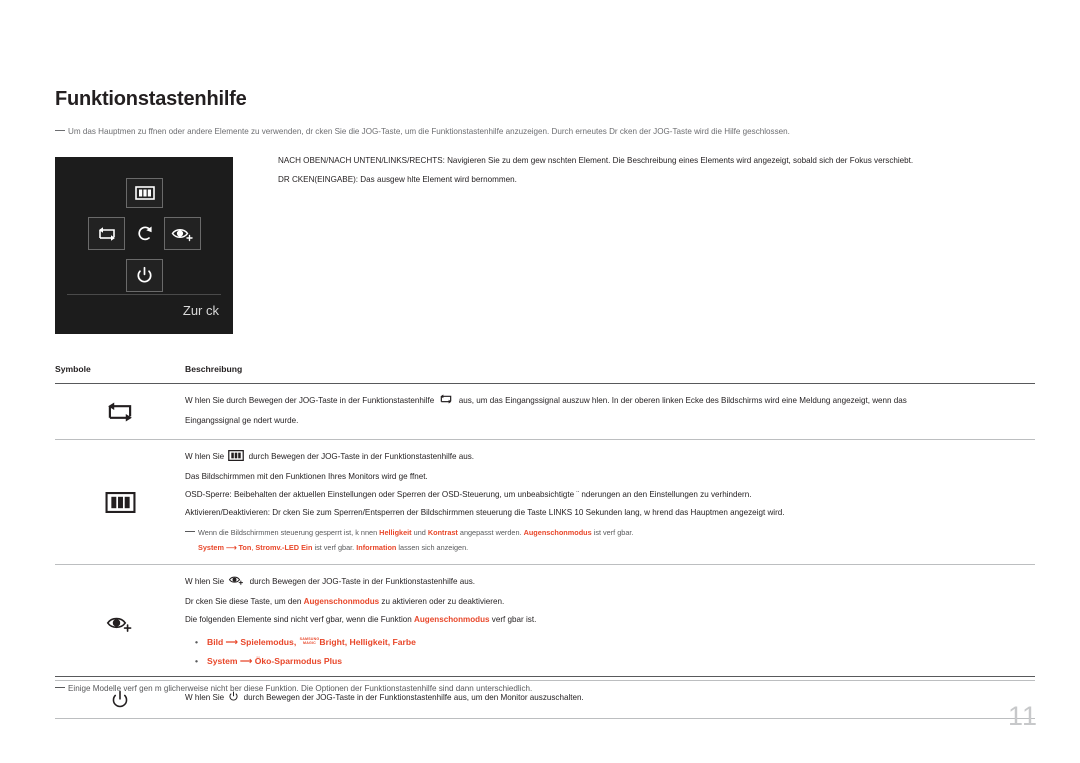 The width and height of the screenshot is (1080, 763). I want to click on footer-dash-icon, so click(60, 687).